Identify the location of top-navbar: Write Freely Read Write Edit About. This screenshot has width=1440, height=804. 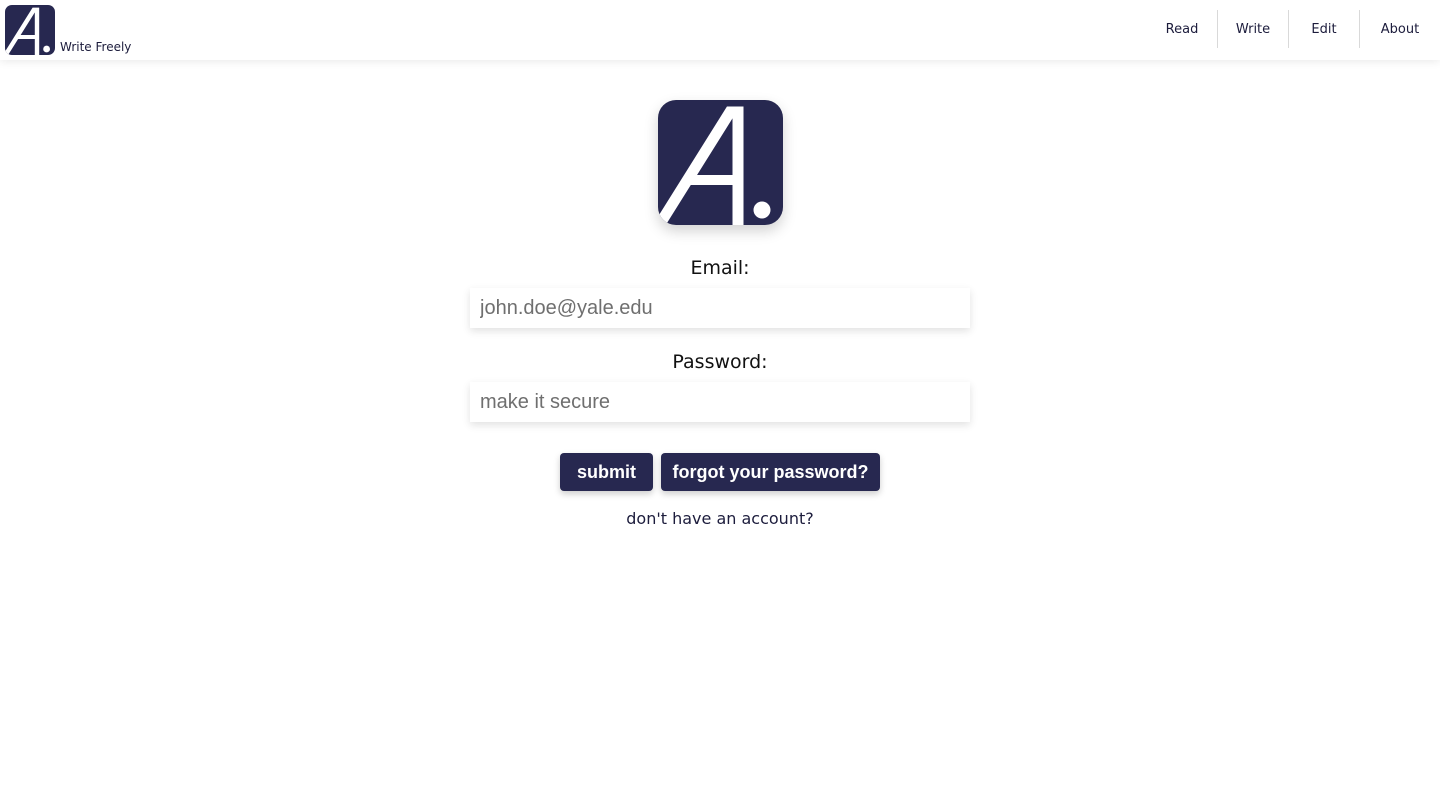
(720, 30).